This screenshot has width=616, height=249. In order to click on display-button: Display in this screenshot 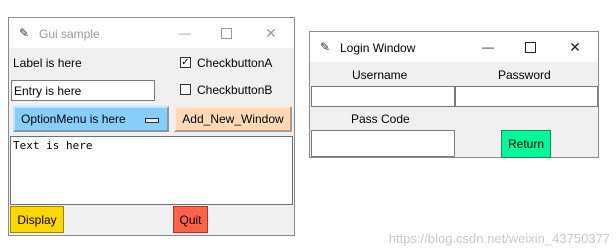, I will do `click(37, 219)`.